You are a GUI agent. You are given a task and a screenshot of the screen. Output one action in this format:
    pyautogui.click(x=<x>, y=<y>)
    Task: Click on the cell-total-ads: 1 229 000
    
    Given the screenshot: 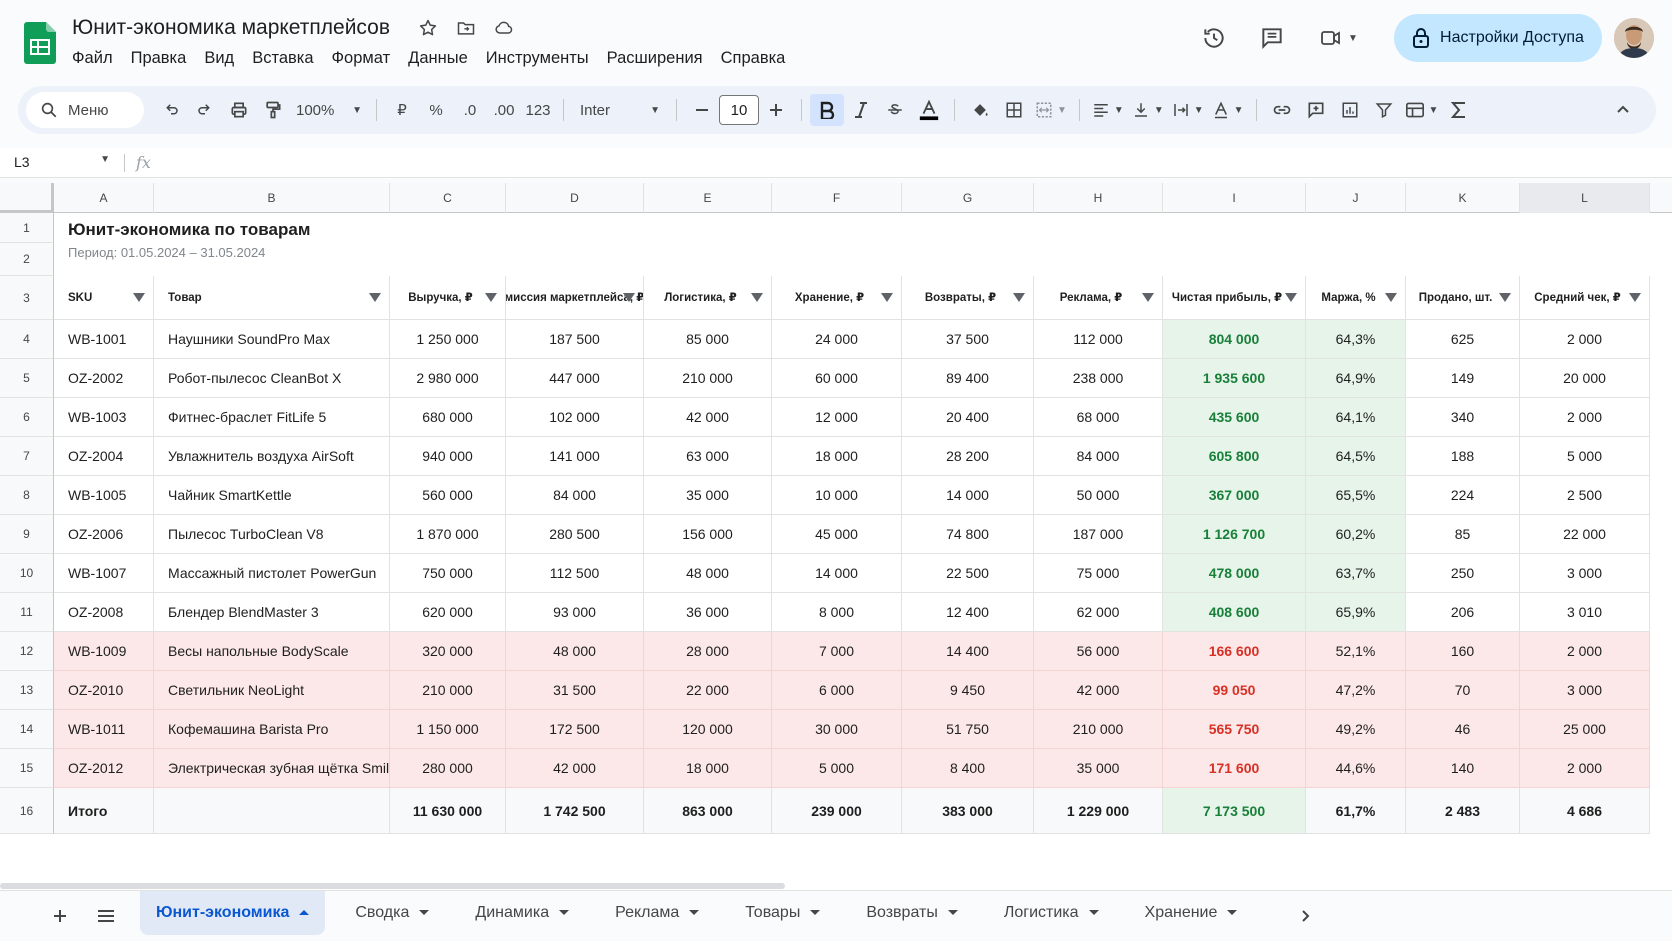 What is the action you would take?
    pyautogui.click(x=1098, y=810)
    